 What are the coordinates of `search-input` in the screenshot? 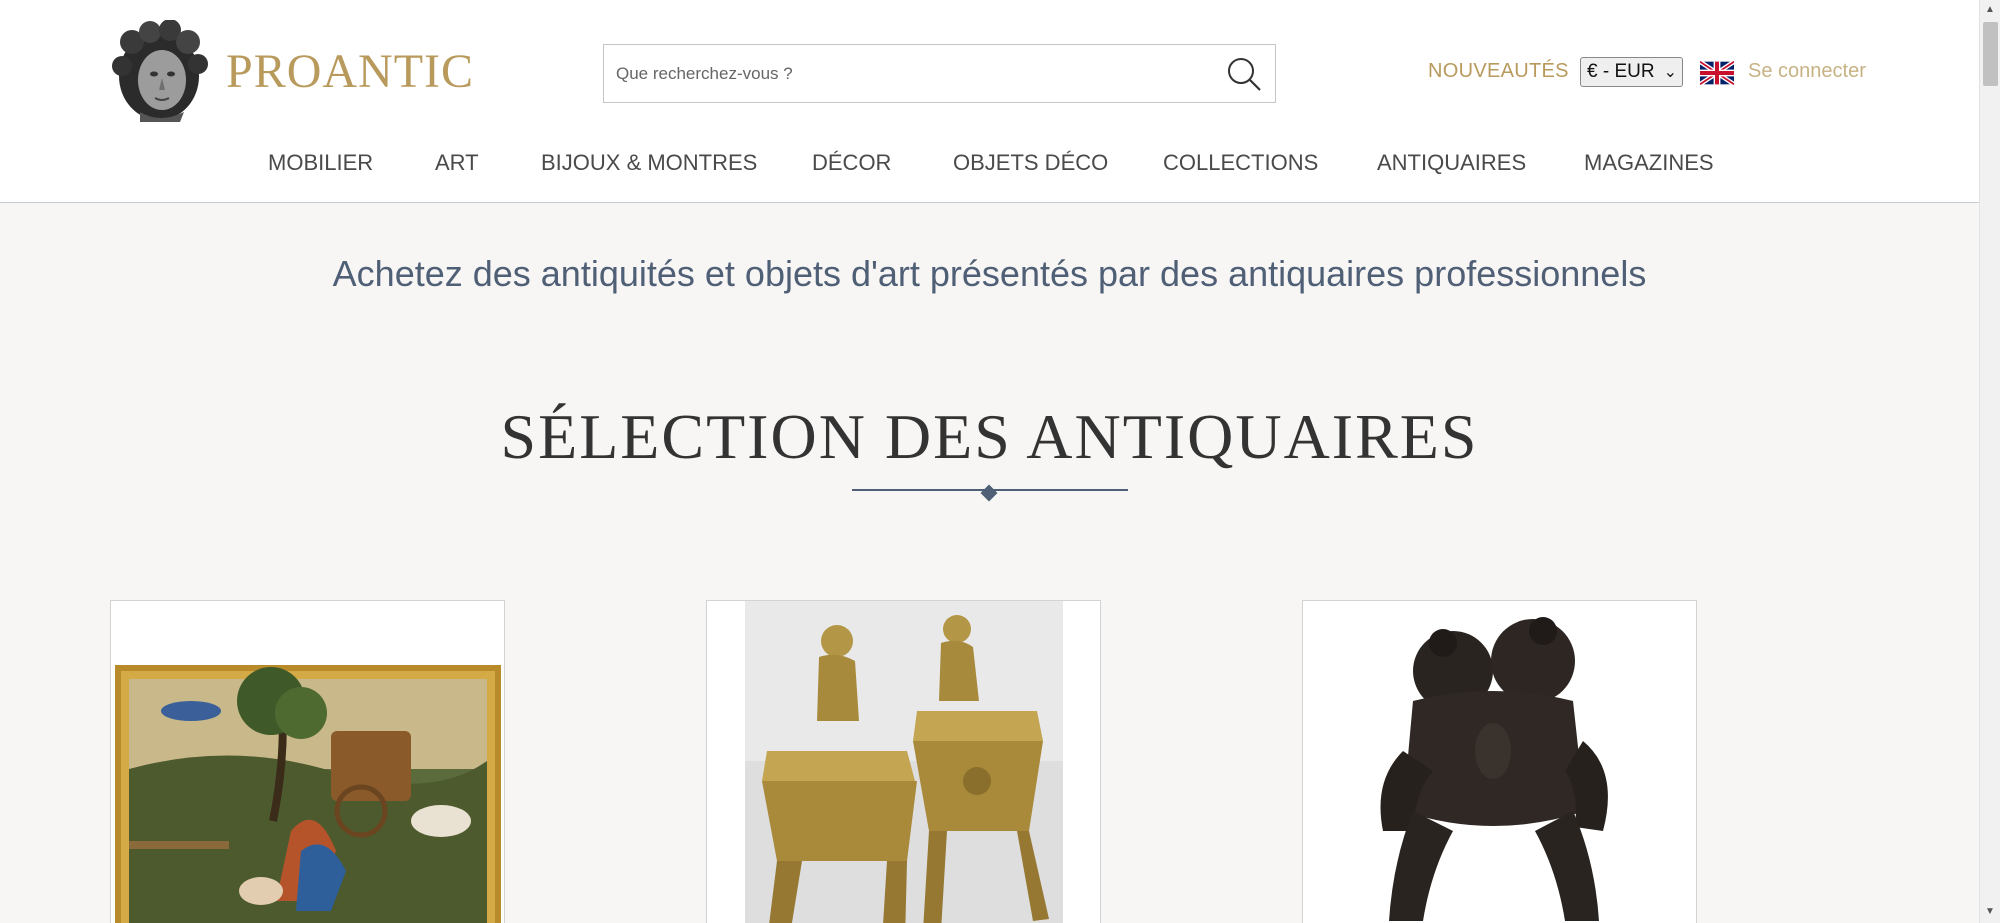 It's located at (906, 73).